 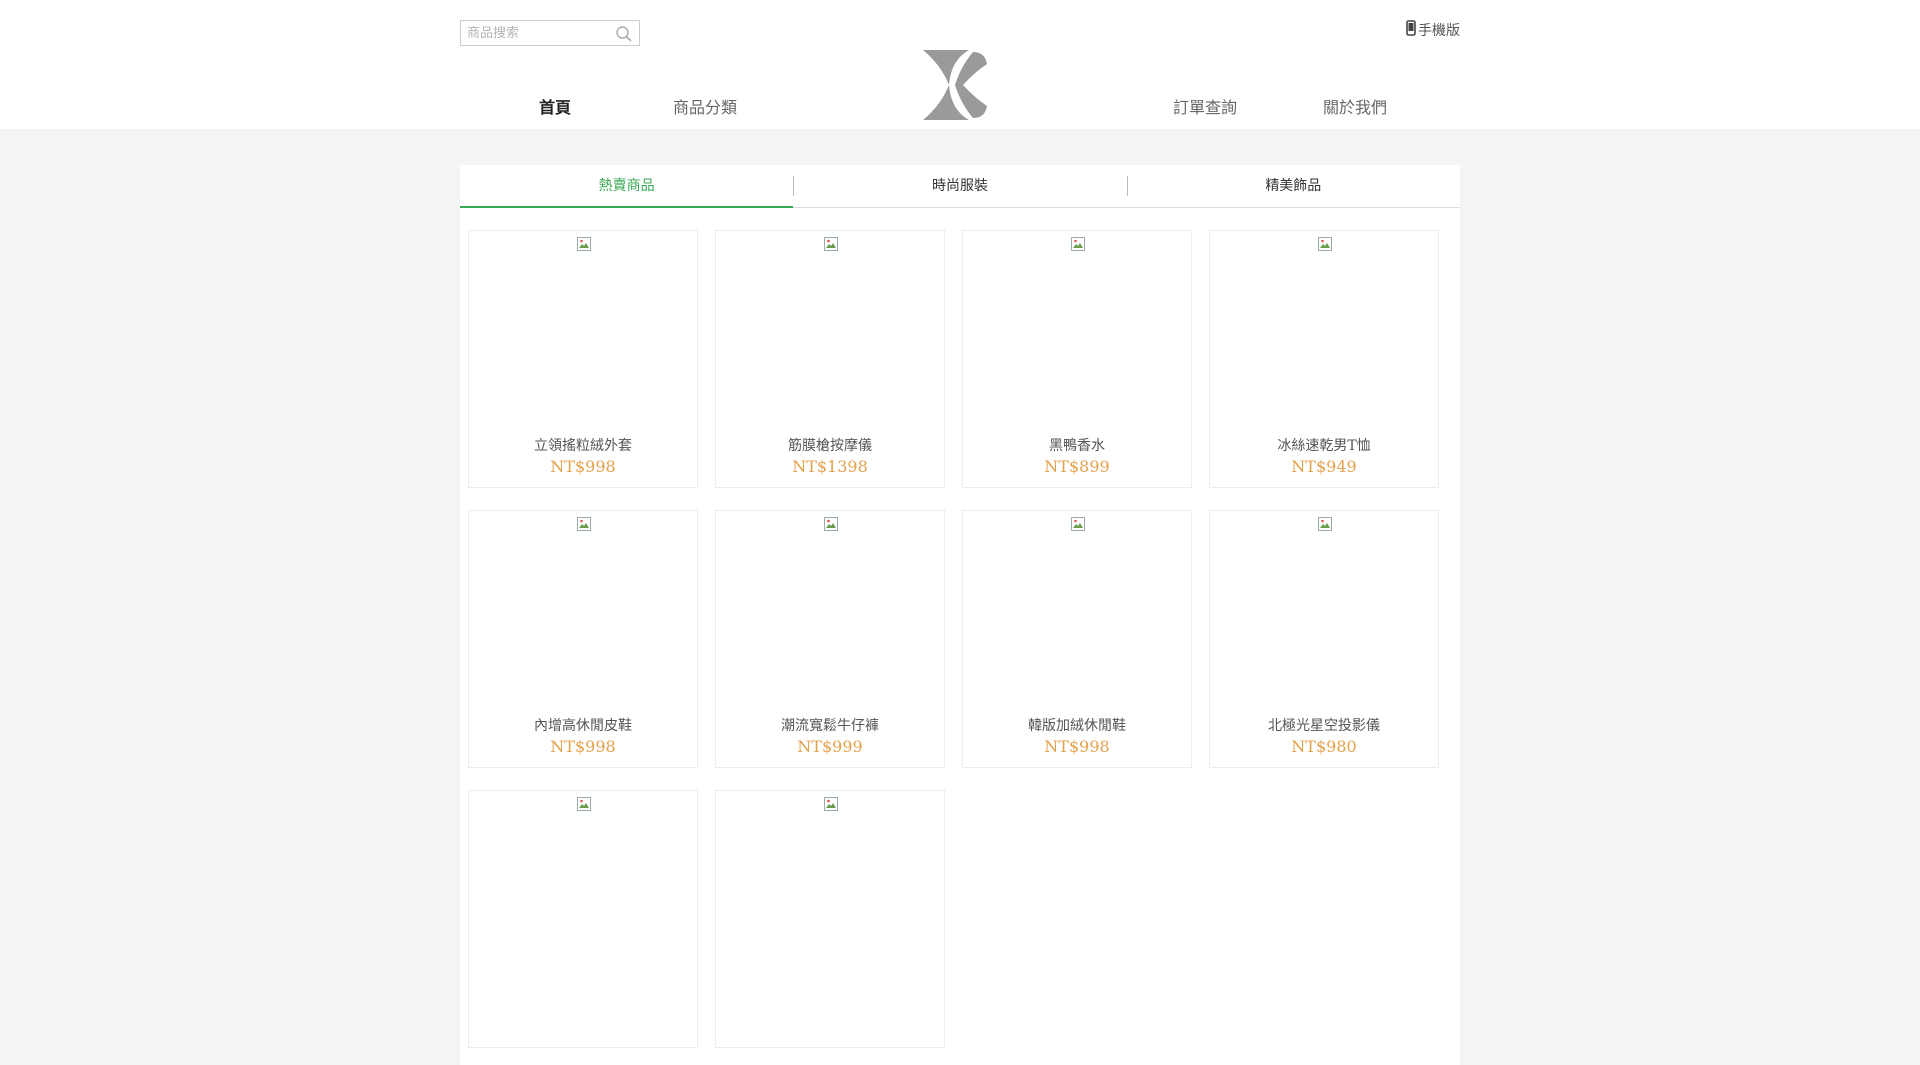 I want to click on product-card: 韓版加絨休閒鞋 NT$998, so click(x=1077, y=639).